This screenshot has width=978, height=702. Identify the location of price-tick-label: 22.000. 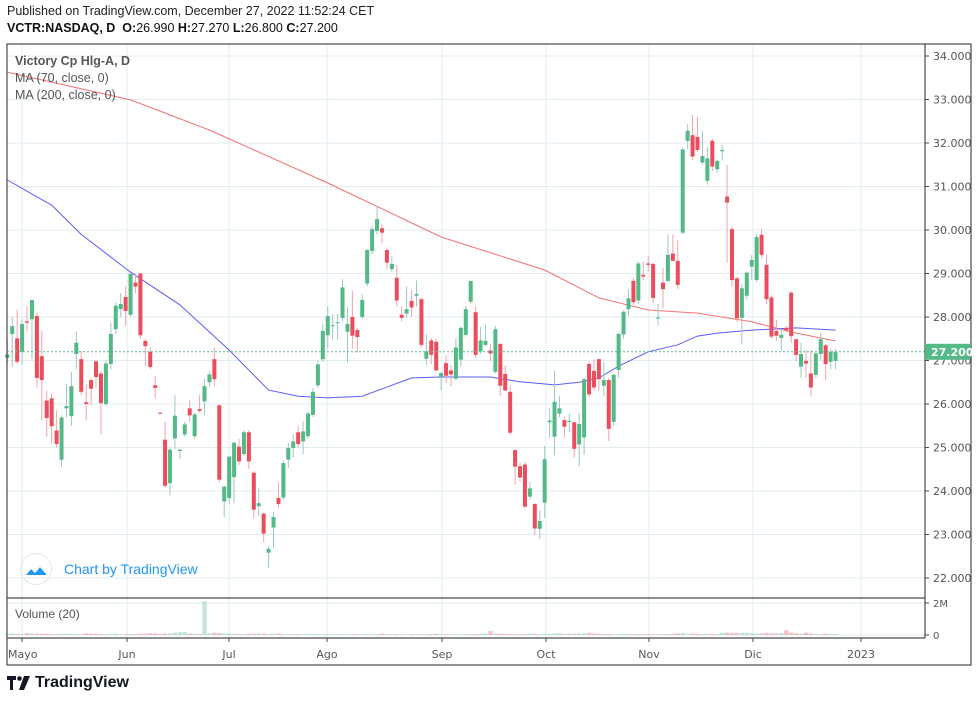
(952, 578).